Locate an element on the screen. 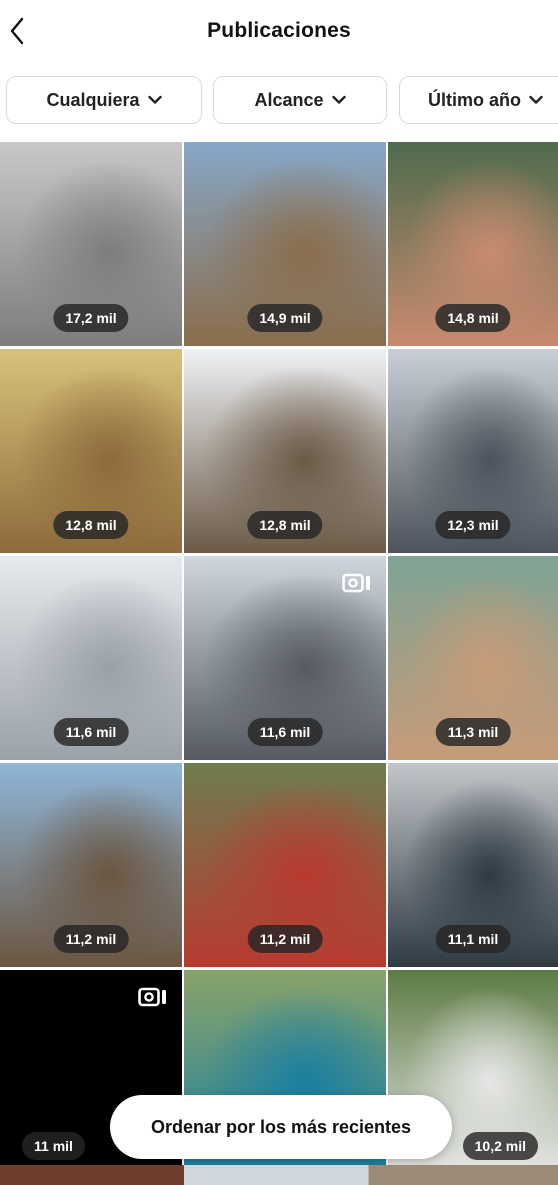 The height and width of the screenshot is (1185, 558). page-title: Publicaciones is located at coordinates (279, 30).